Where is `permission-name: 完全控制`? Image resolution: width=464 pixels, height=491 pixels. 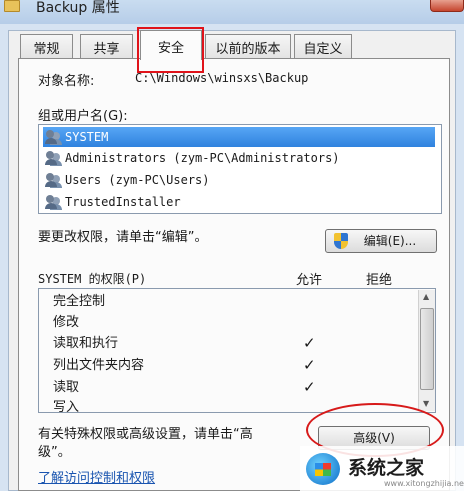
permission-name: 完全控制 is located at coordinates (79, 301).